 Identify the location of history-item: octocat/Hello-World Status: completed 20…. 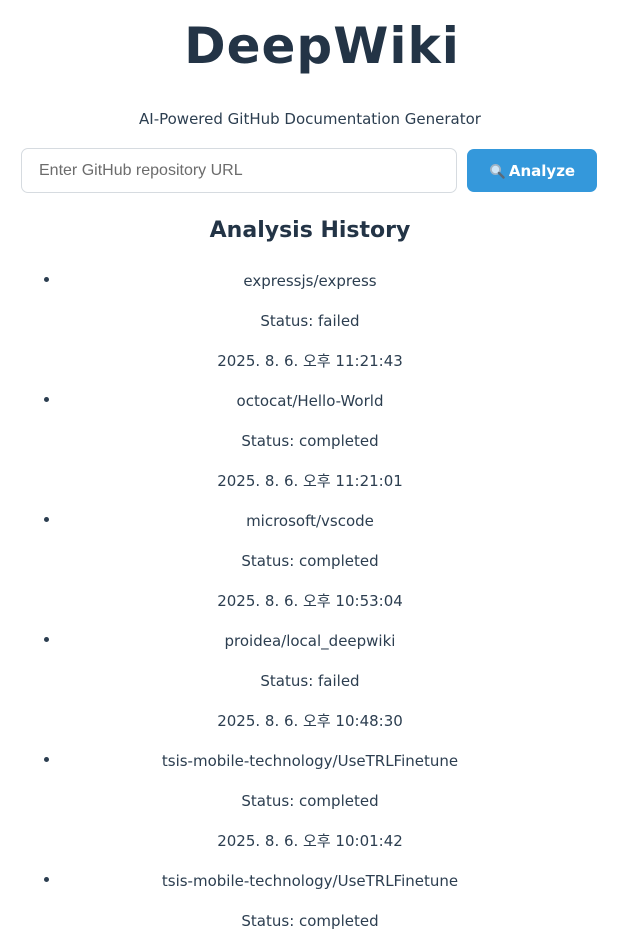
(310, 441).